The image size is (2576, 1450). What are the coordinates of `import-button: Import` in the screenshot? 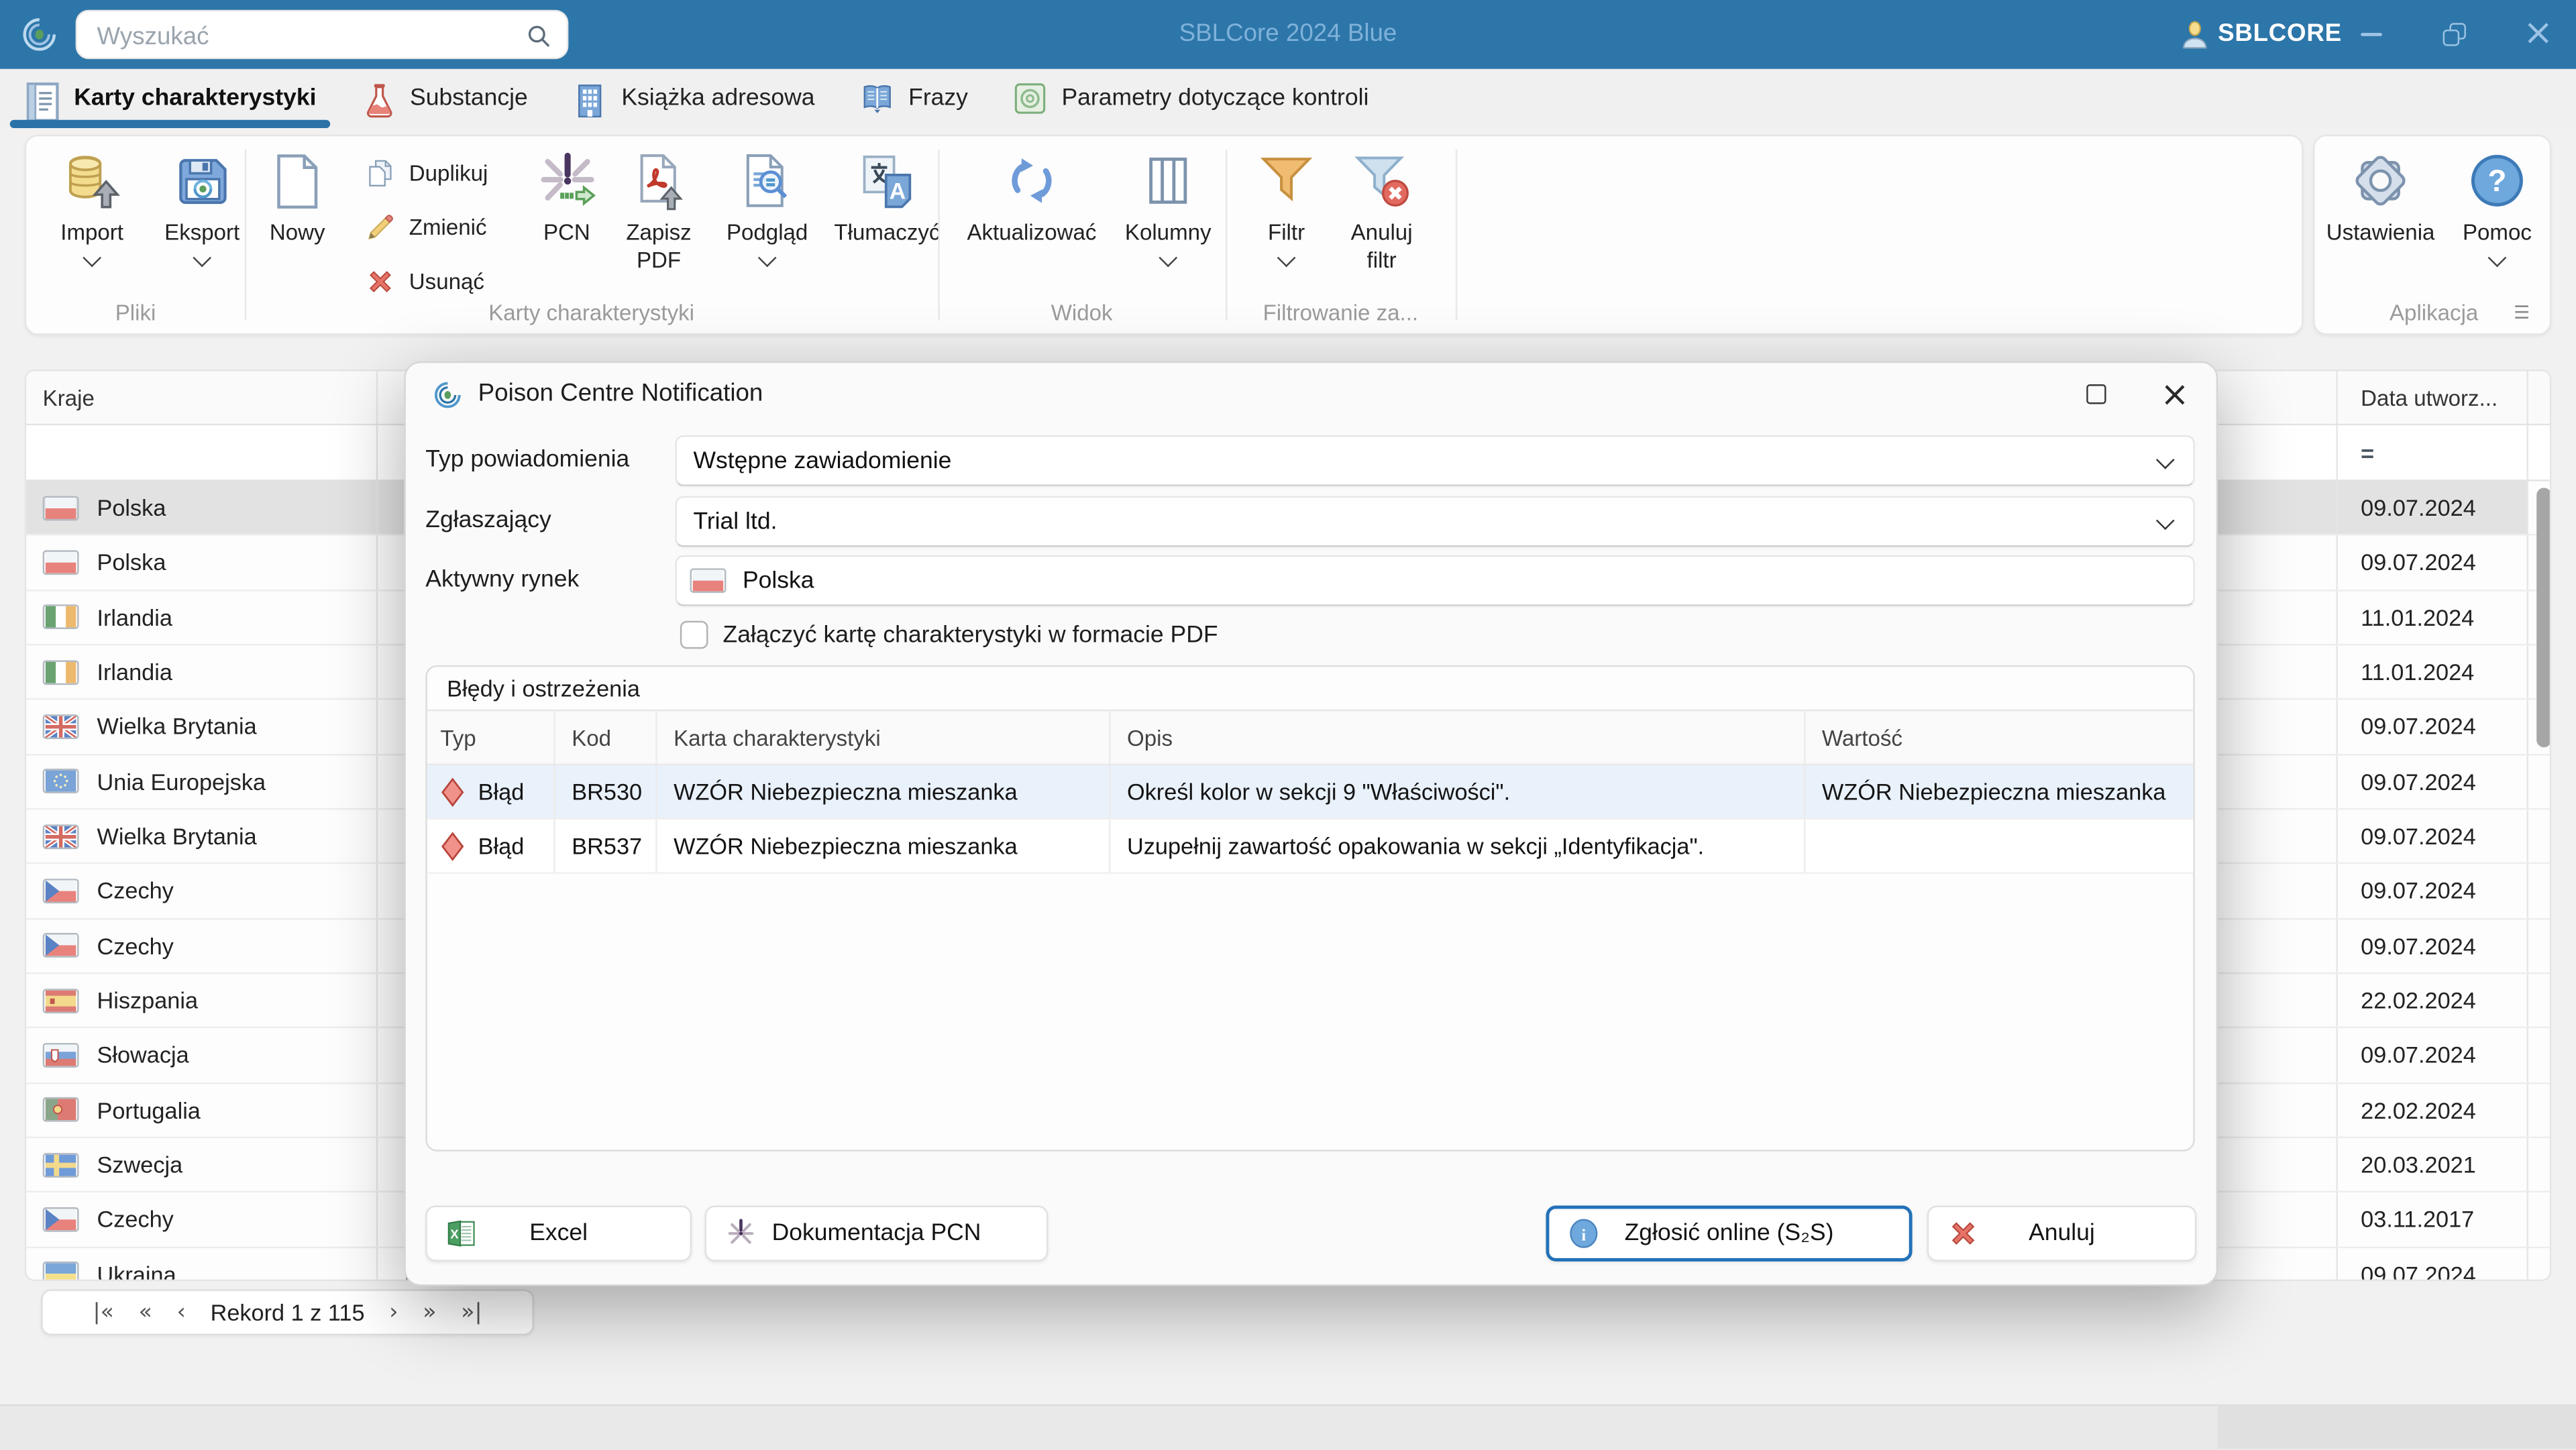 It's located at (92, 205).